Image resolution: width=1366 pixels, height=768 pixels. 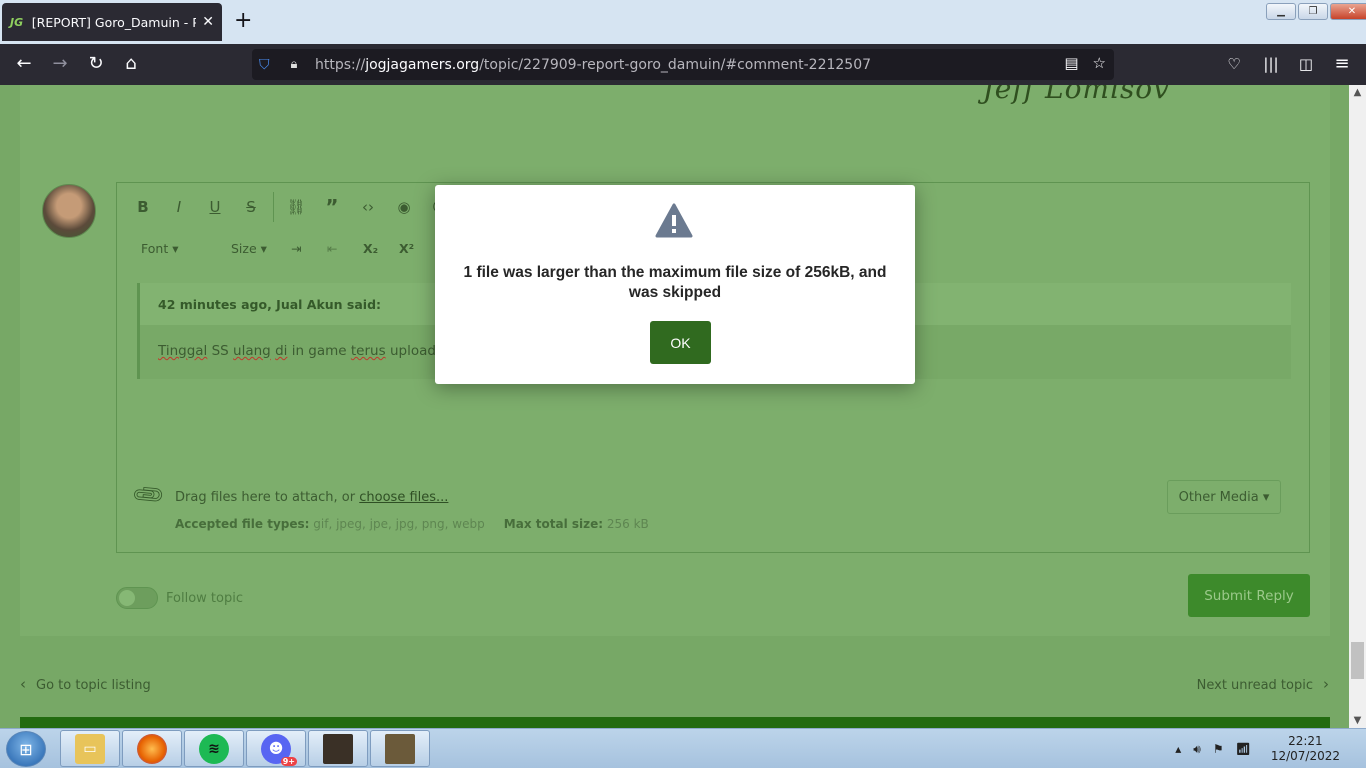 I want to click on forward-arrow-icon: →, so click(x=60, y=64).